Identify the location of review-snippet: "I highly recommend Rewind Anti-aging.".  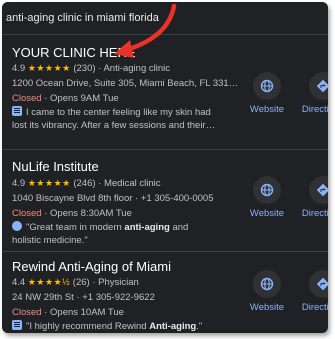
(119, 326).